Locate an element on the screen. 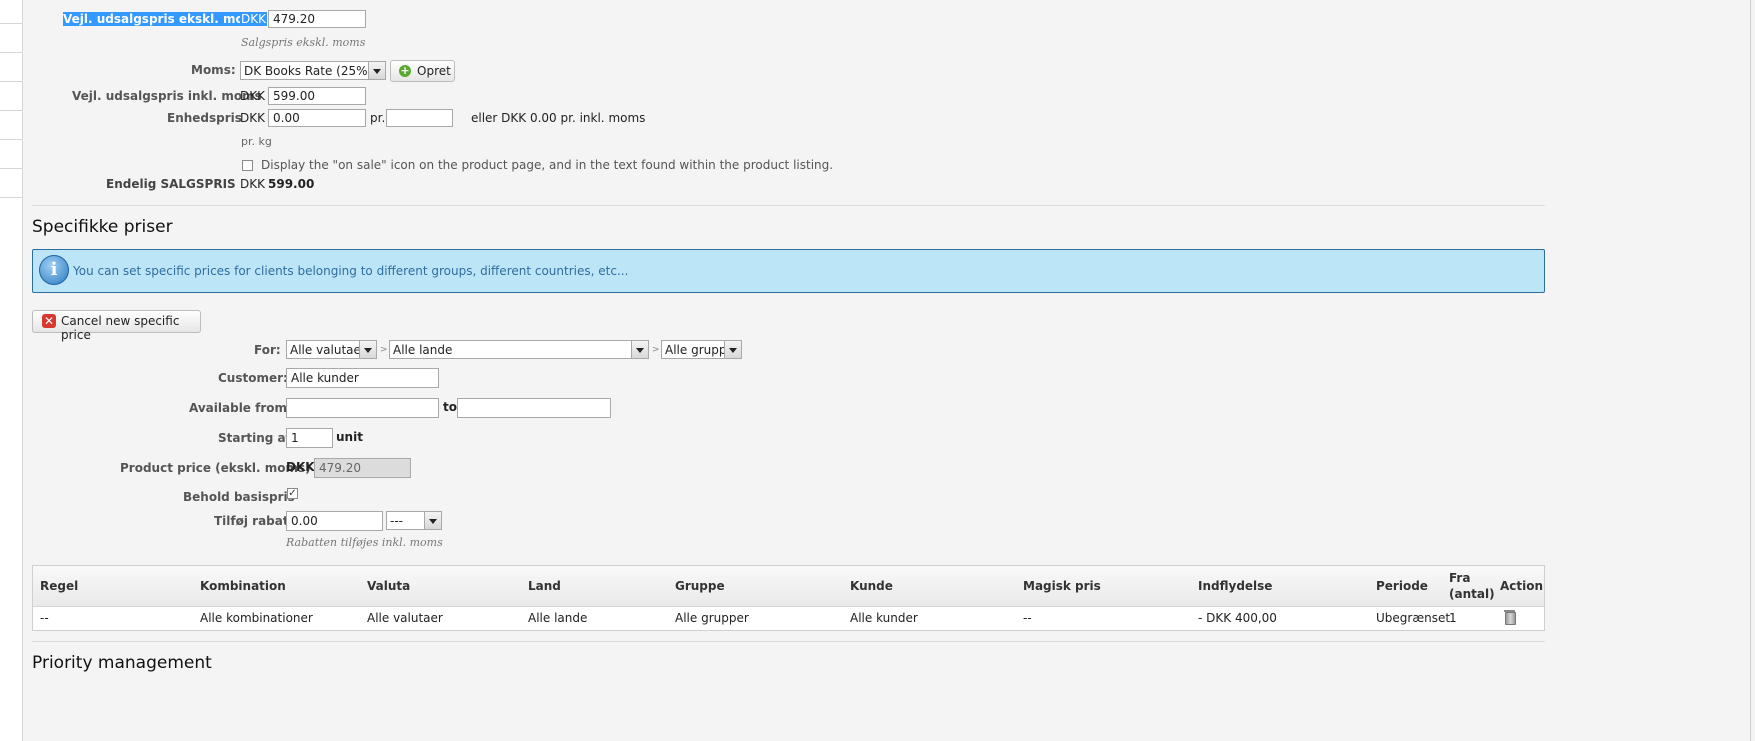  retail-excl-label: Vejl. udsalgspris ekskl. moms is located at coordinates (163, 19).